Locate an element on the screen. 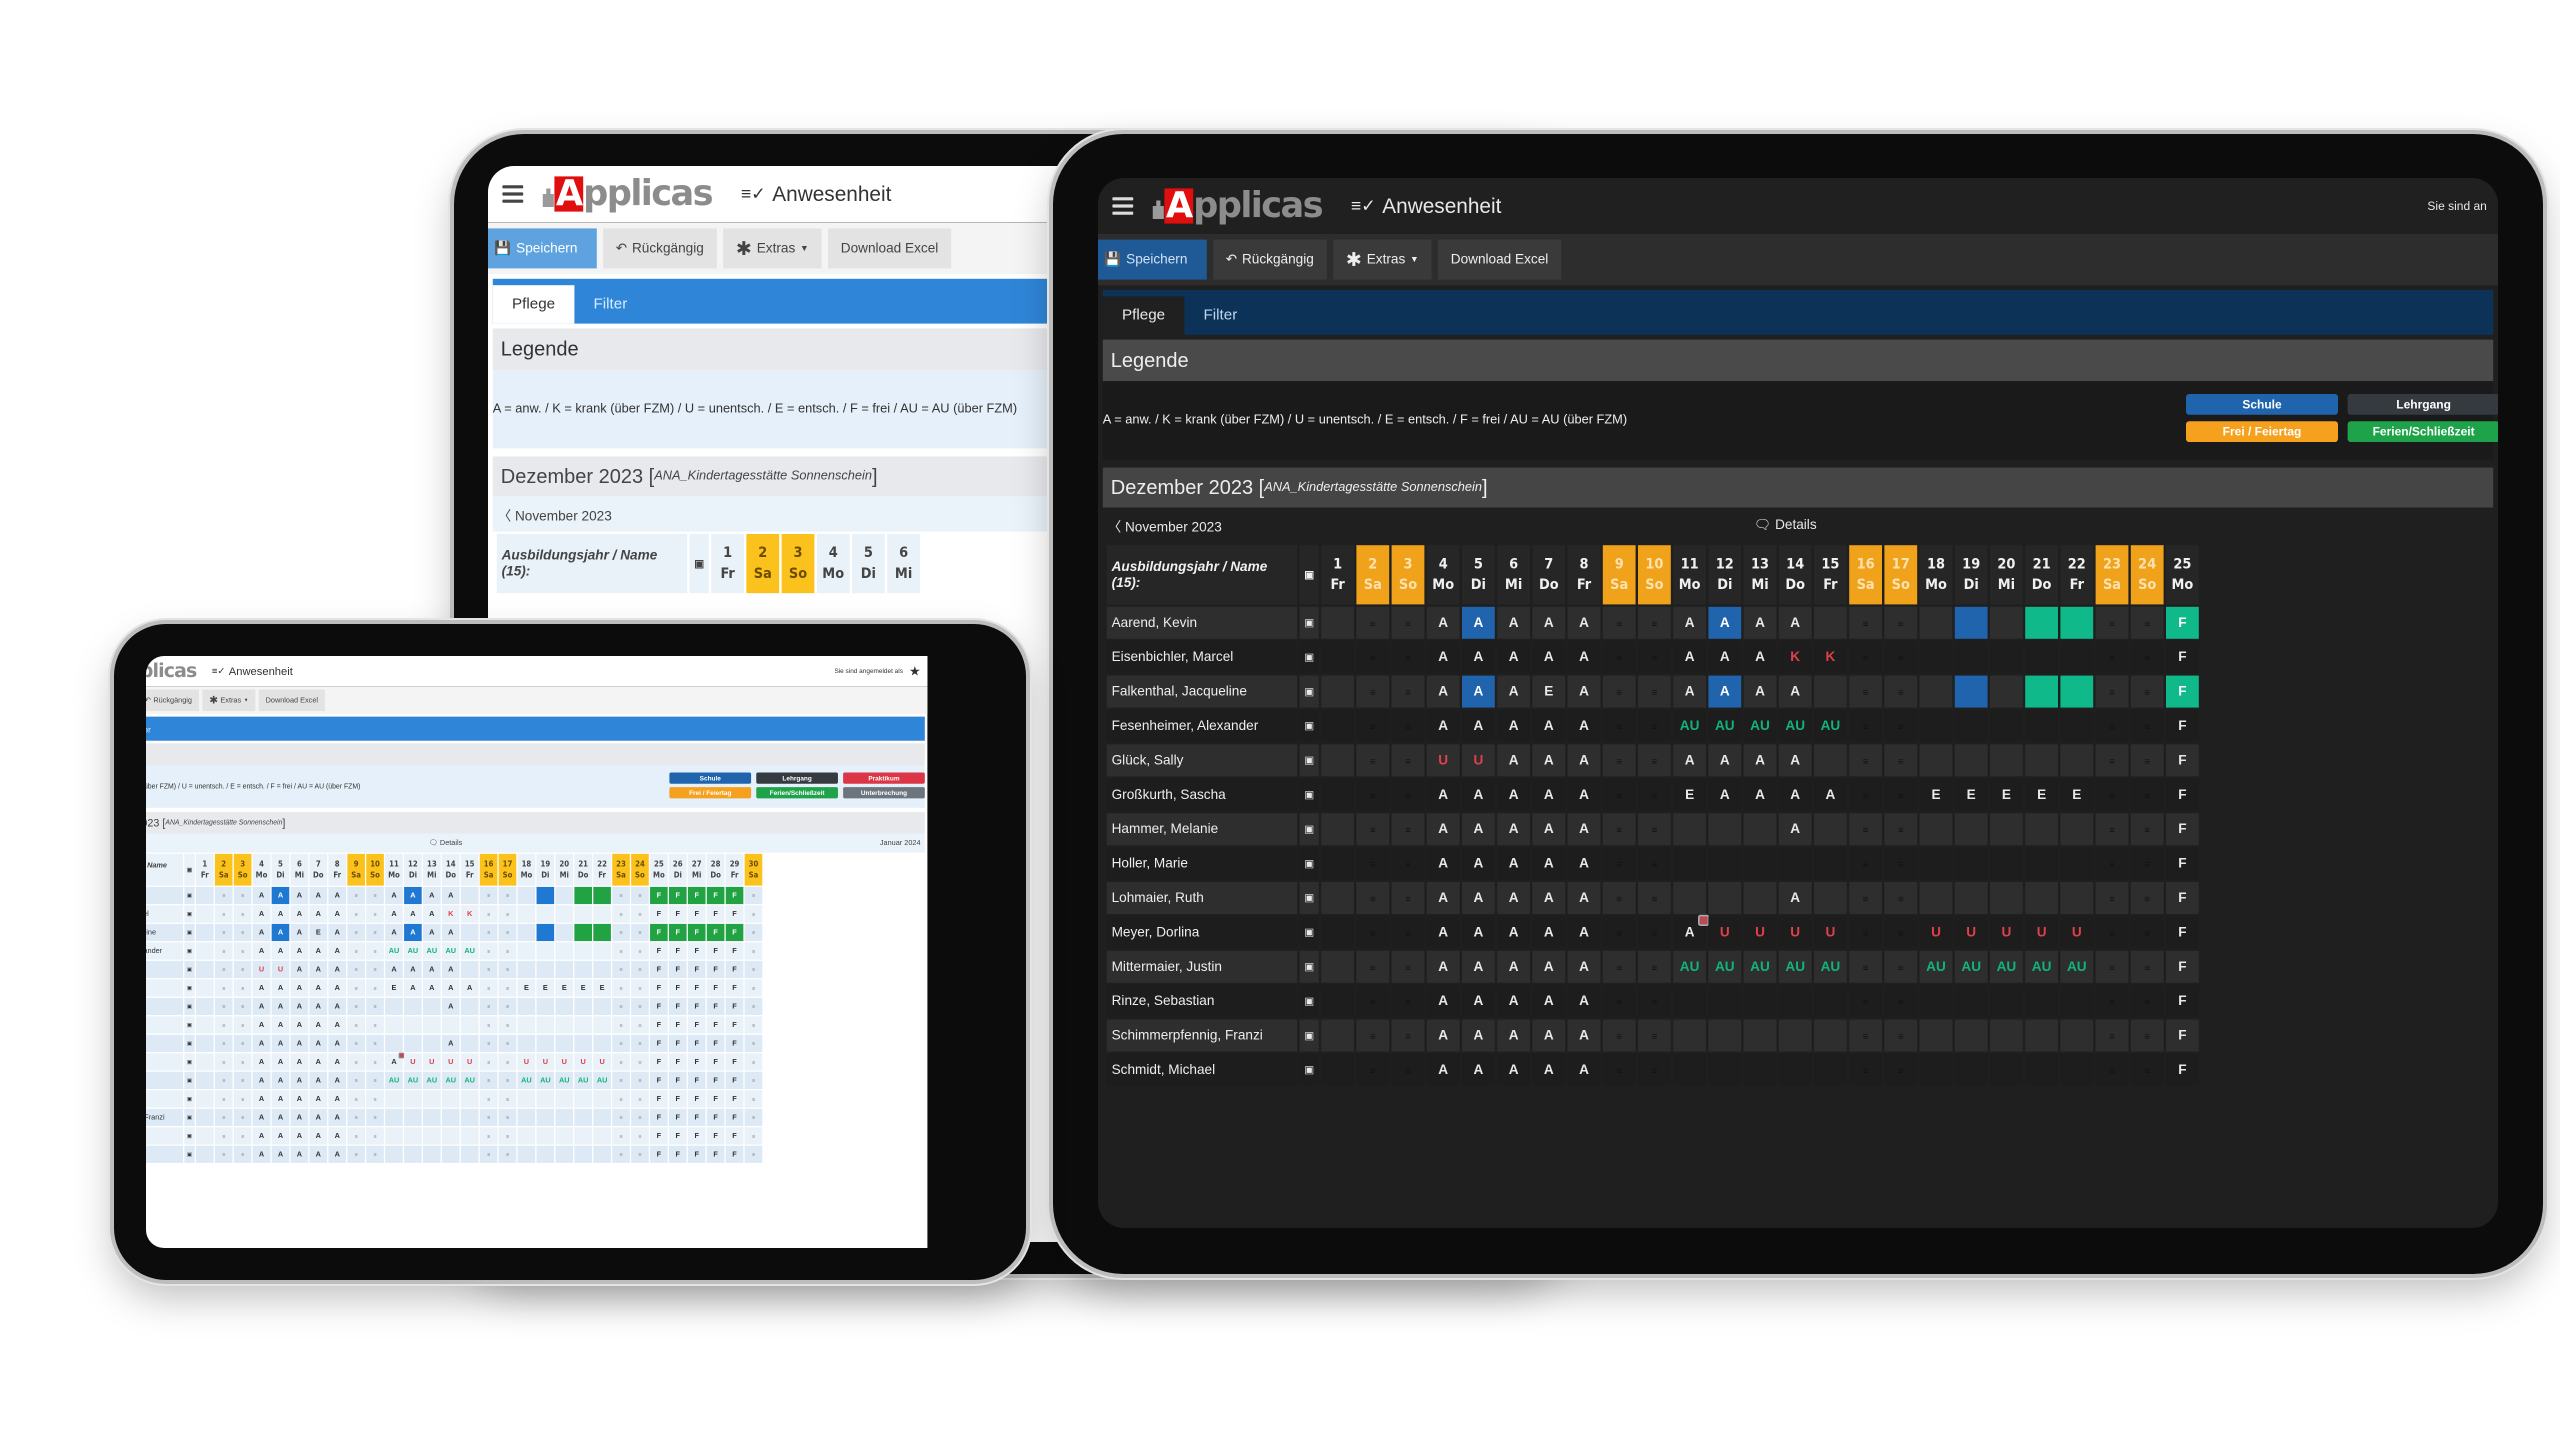 The height and width of the screenshot is (1440, 2560). attendance-cell: AU is located at coordinates (1725, 726).